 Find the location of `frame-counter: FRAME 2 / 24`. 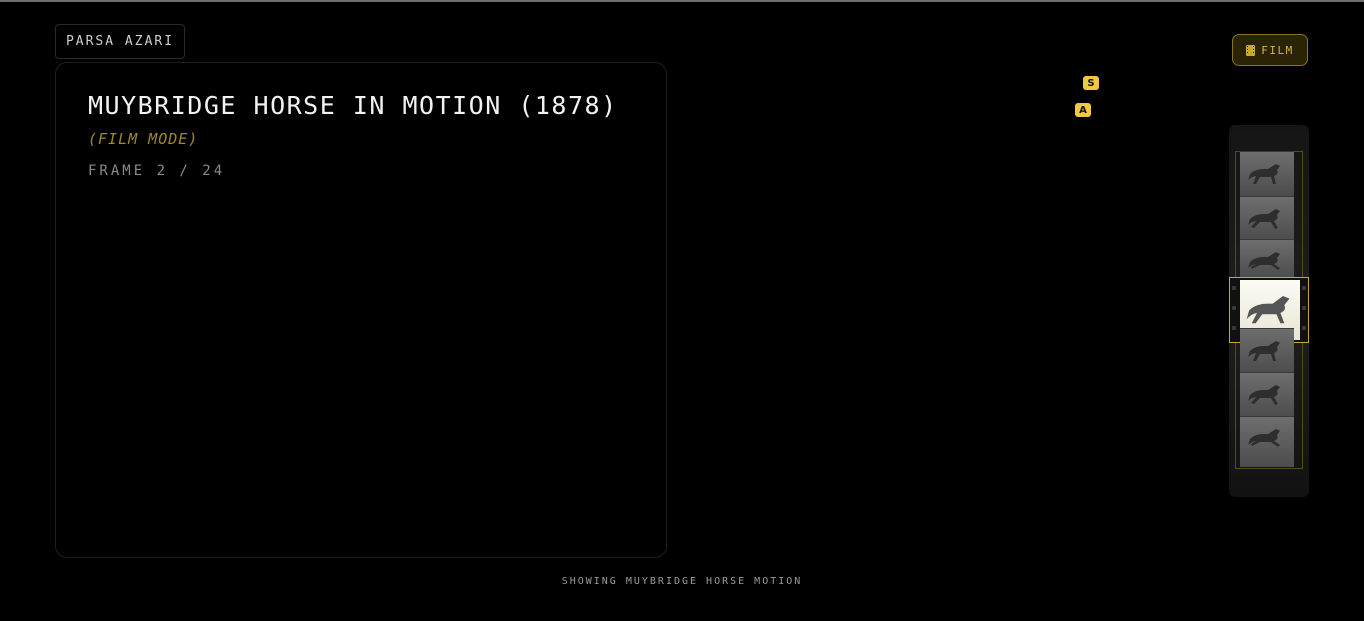

frame-counter: FRAME 2 / 24 is located at coordinates (157, 171).